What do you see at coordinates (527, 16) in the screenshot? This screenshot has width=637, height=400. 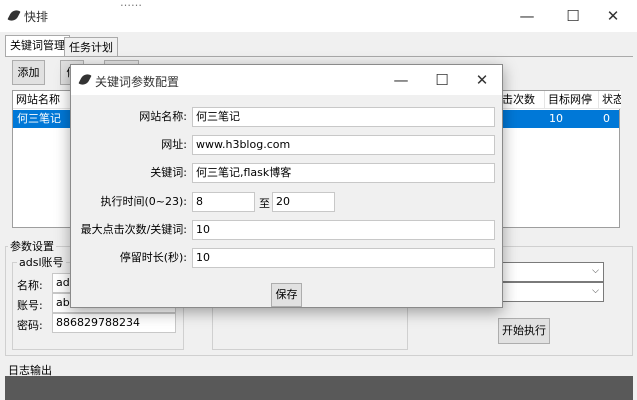 I see `minimize-icon: —` at bounding box center [527, 16].